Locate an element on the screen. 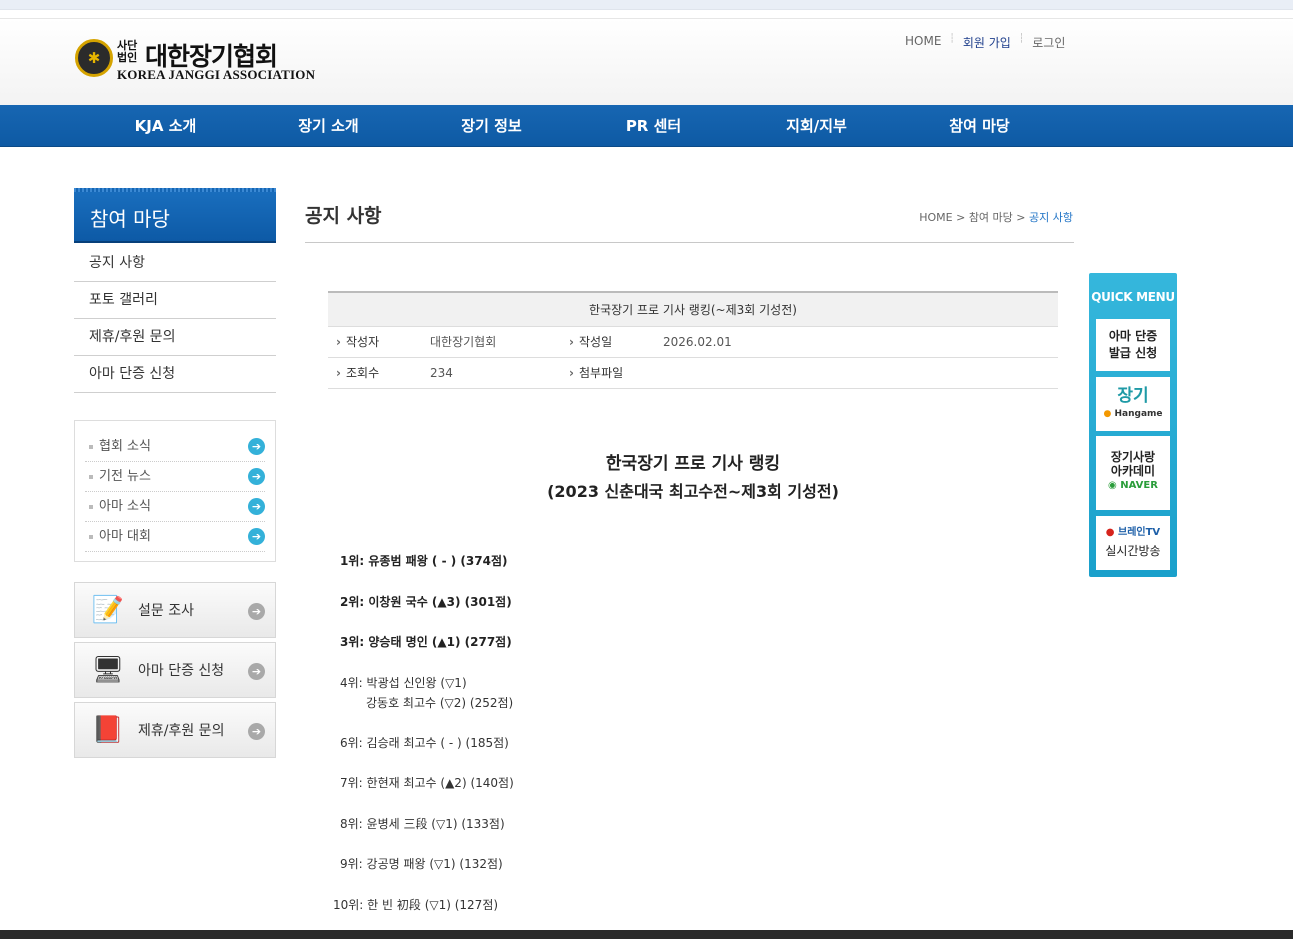 The height and width of the screenshot is (939, 1293). ranking-line: 10위: 한 빈 初段 (▽1) (127점) is located at coordinates (416, 905).